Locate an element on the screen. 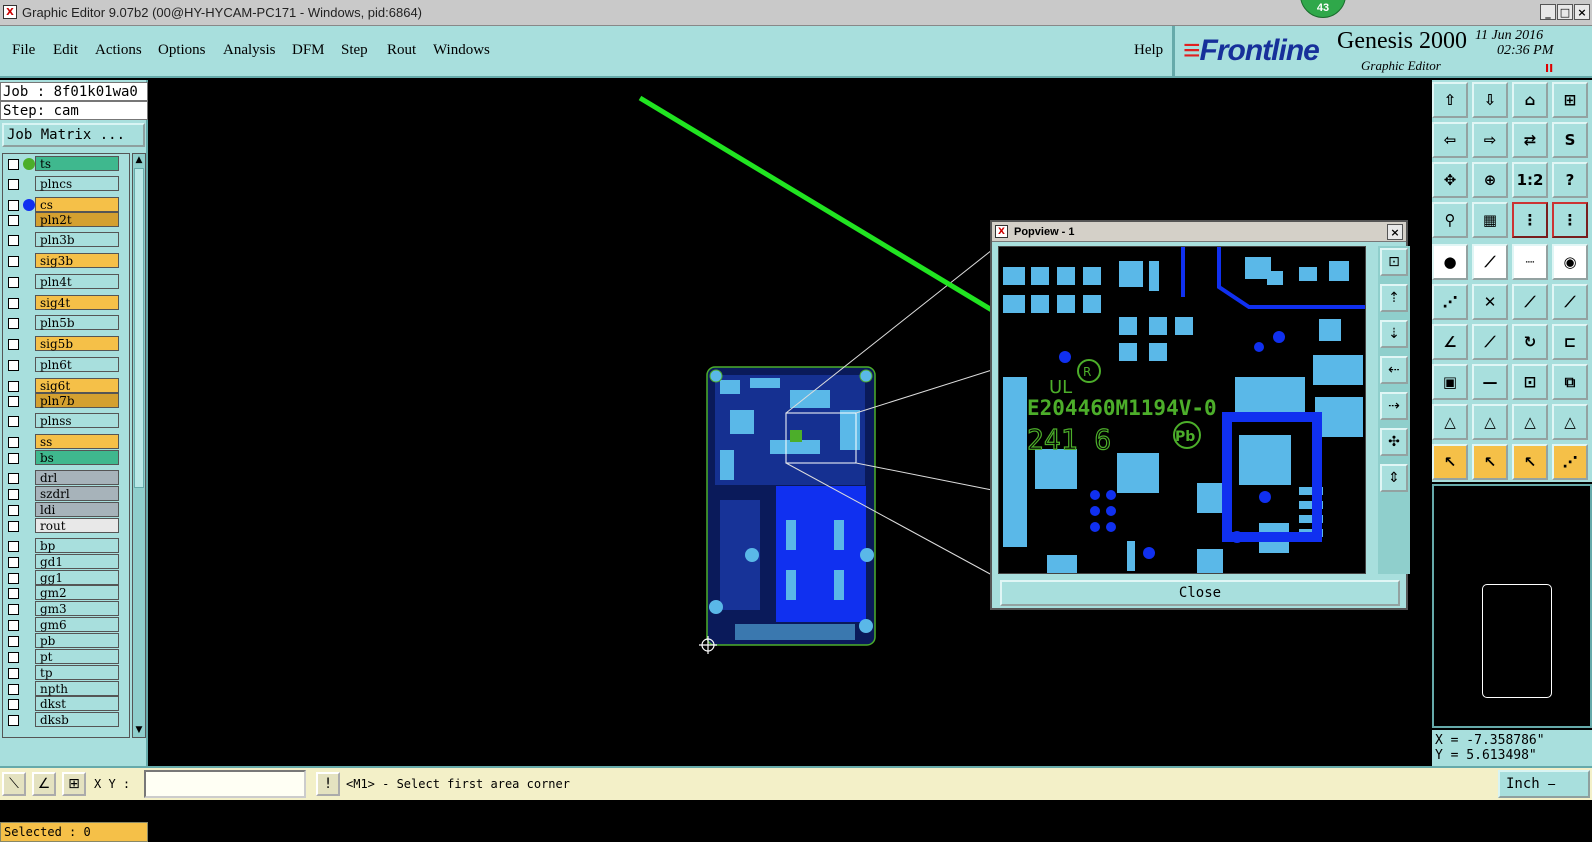  tool-select-box-icon: ↖ is located at coordinates (1490, 462).